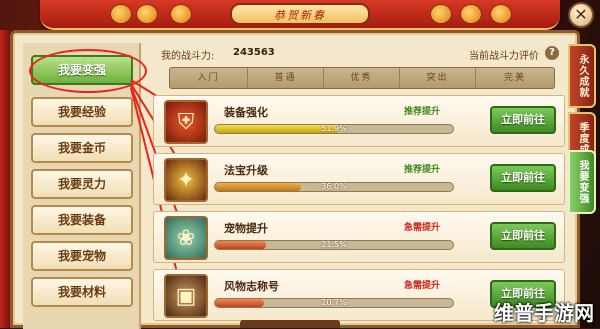 Image resolution: width=600 pixels, height=329 pixels. Describe the element at coordinates (188, 56) in the screenshot. I see `power-label: 我的战斗力:` at that location.